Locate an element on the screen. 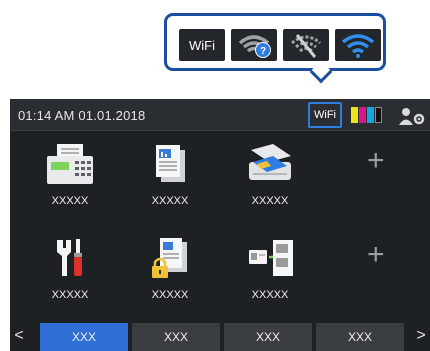 This screenshot has height=351, width=430. legend-wifi-label: WiFi is located at coordinates (202, 45).